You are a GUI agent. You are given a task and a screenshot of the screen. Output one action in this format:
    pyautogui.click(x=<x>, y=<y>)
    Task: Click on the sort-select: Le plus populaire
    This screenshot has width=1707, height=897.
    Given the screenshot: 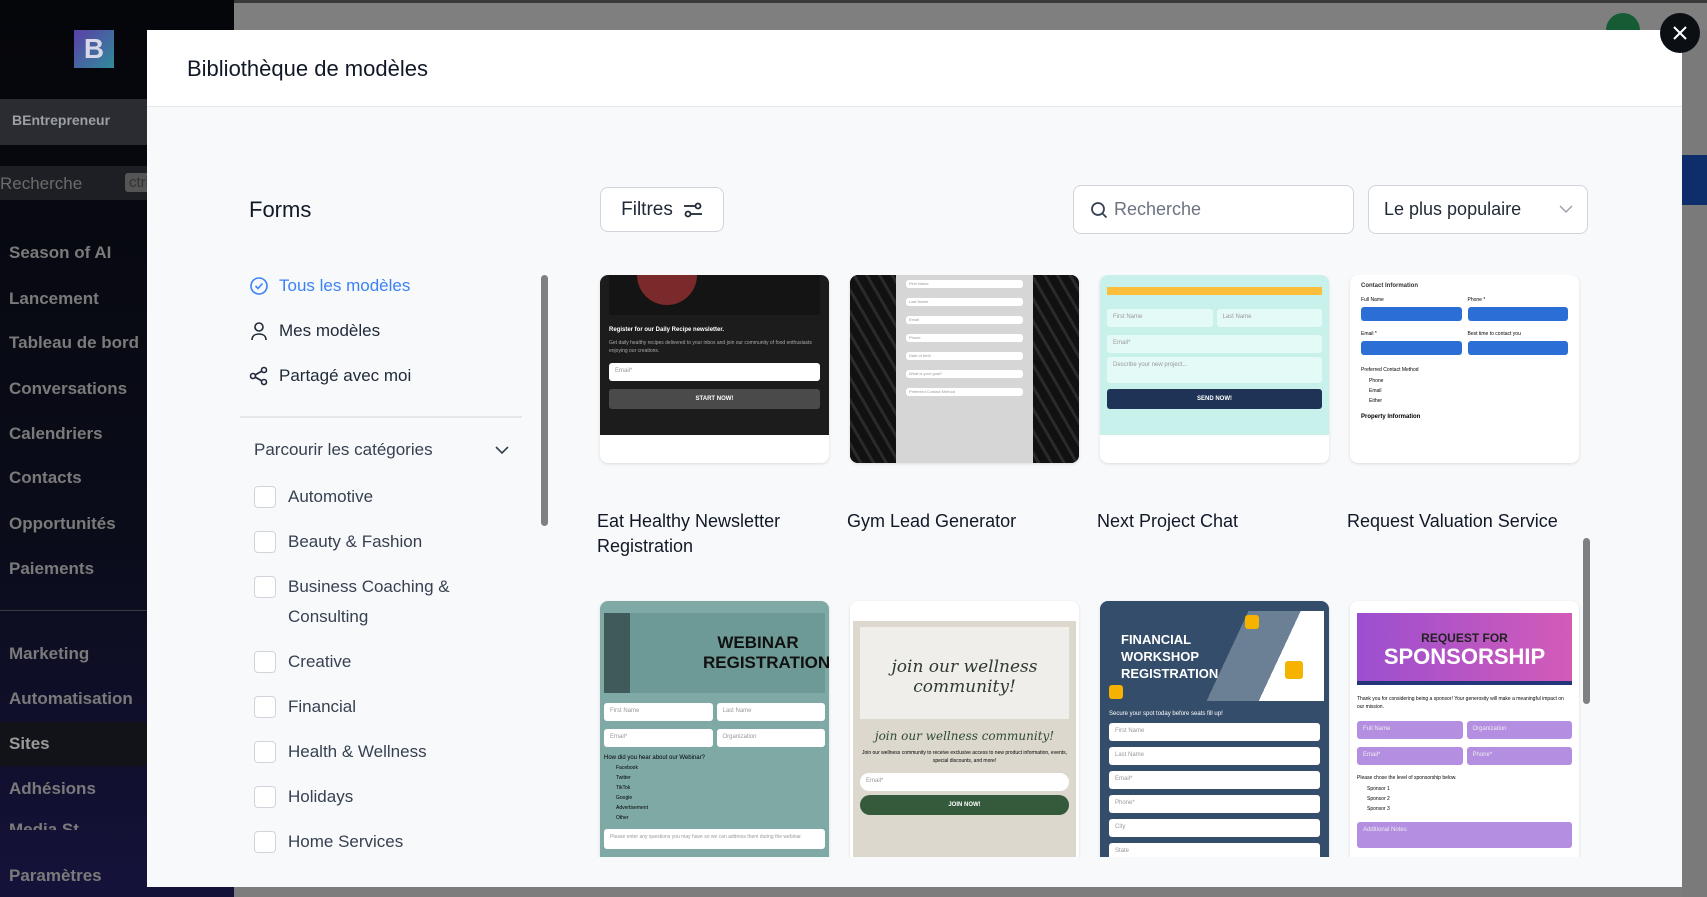 What is the action you would take?
    pyautogui.click(x=1478, y=209)
    